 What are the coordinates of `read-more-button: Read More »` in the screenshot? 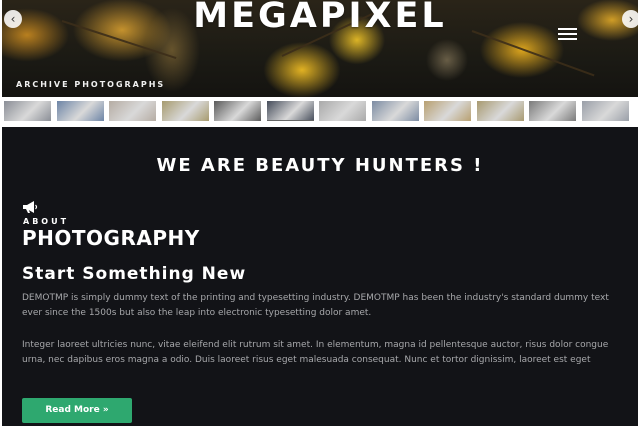 It's located at (77, 410).